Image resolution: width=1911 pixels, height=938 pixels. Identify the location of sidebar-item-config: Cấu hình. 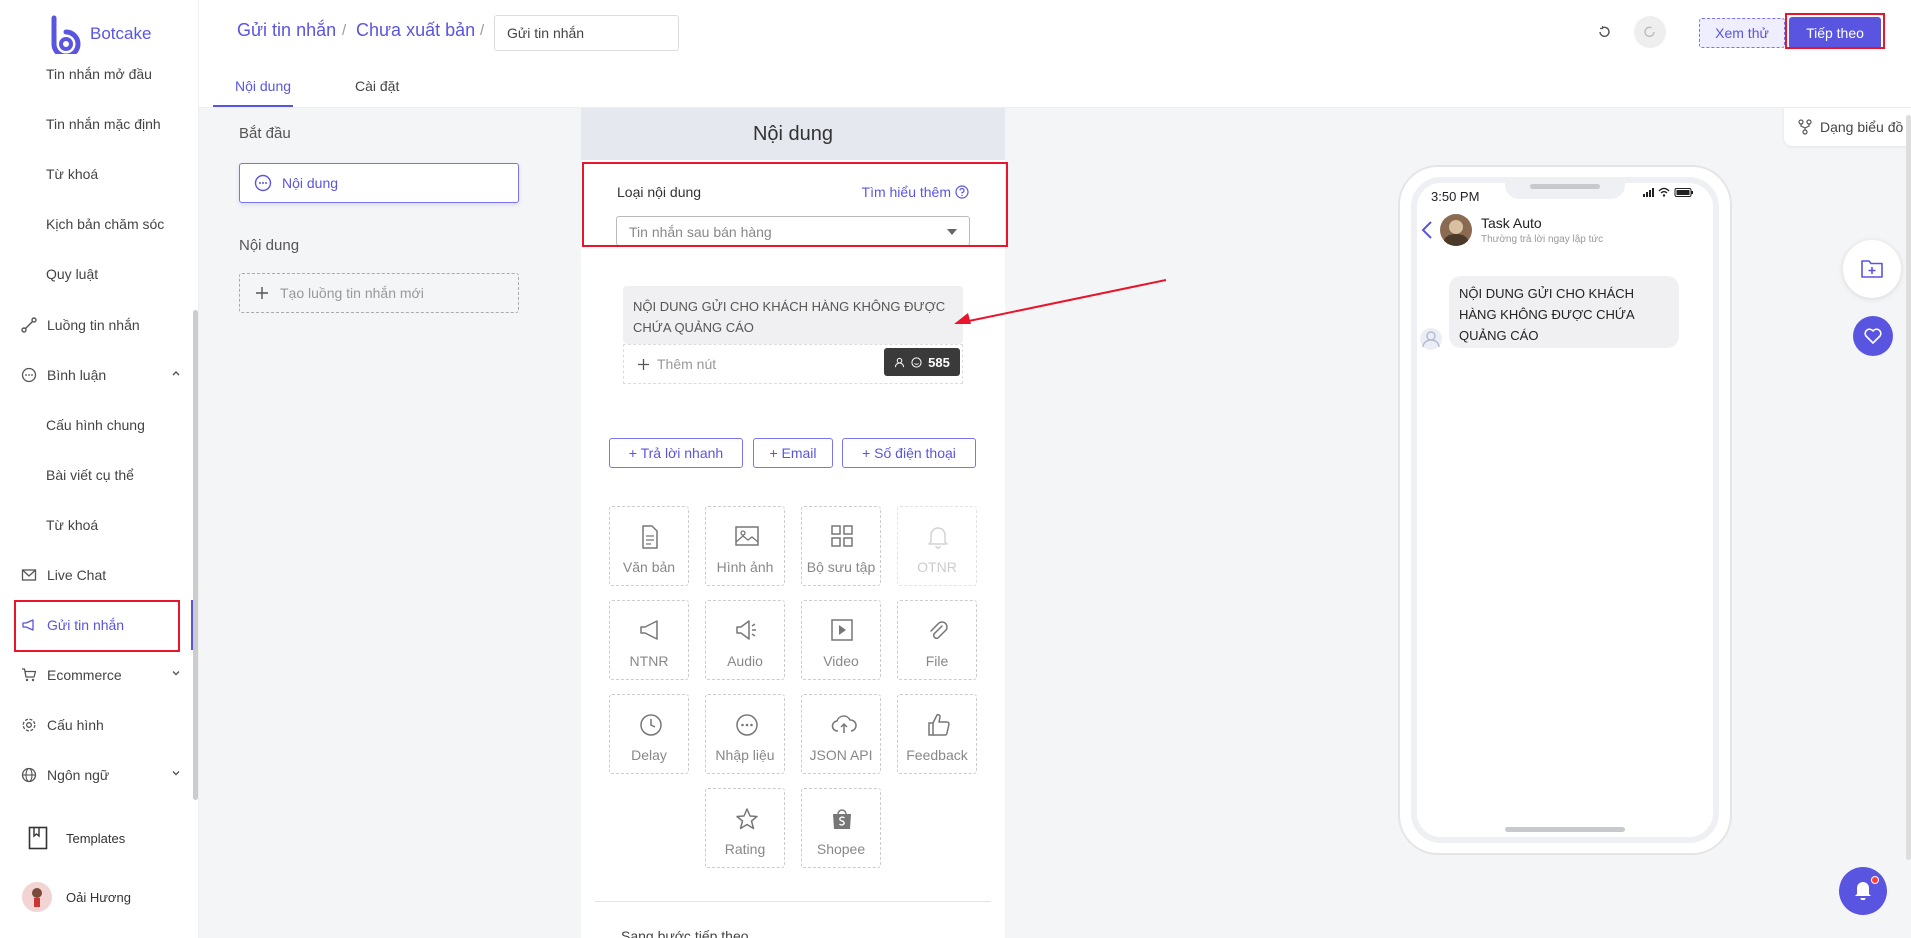
(101, 725).